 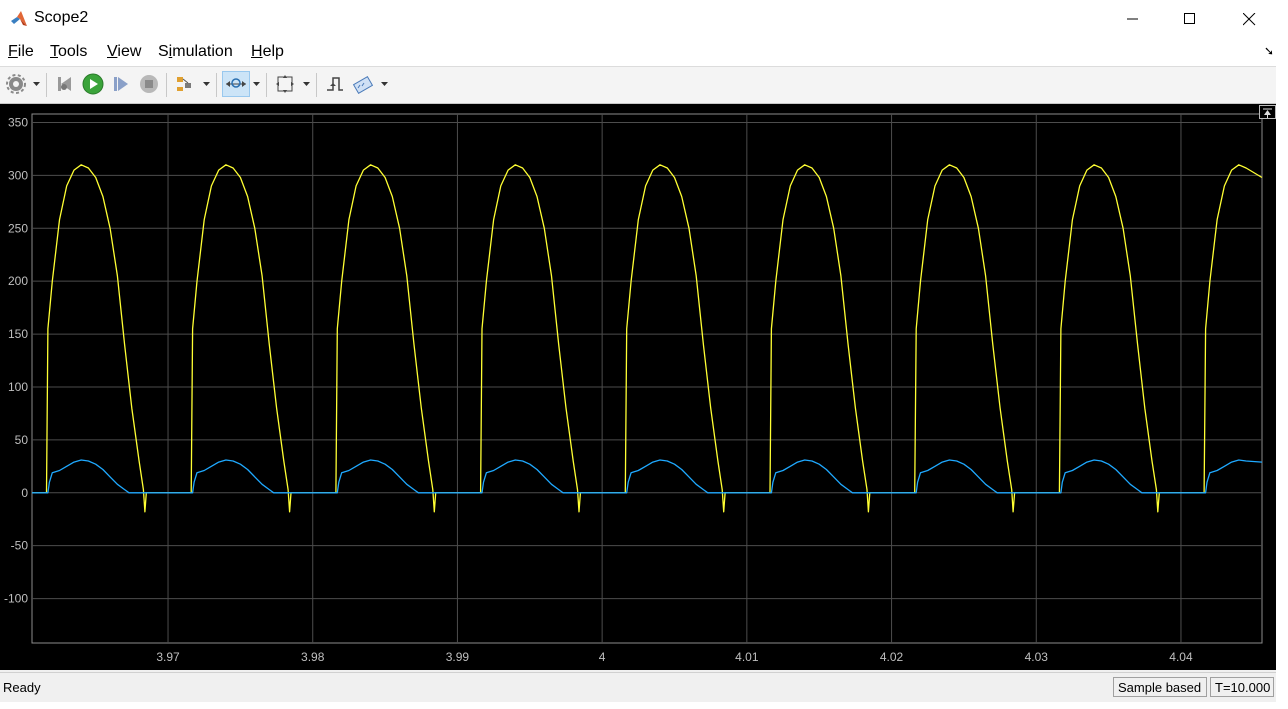 What do you see at coordinates (1242, 687) in the screenshot?
I see `simulation-time-indicator: T=10.000` at bounding box center [1242, 687].